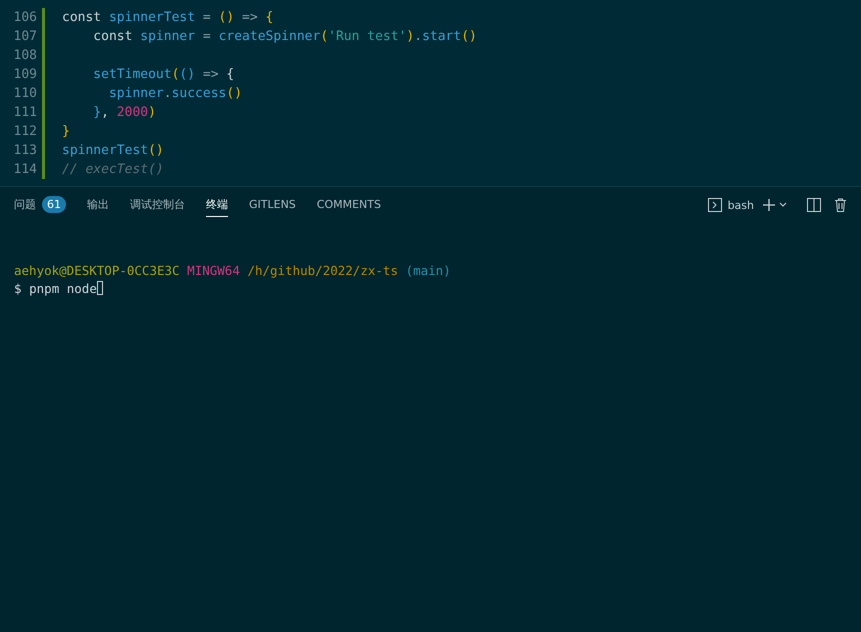  I want to click on code-line: // execTest(), so click(113, 169).